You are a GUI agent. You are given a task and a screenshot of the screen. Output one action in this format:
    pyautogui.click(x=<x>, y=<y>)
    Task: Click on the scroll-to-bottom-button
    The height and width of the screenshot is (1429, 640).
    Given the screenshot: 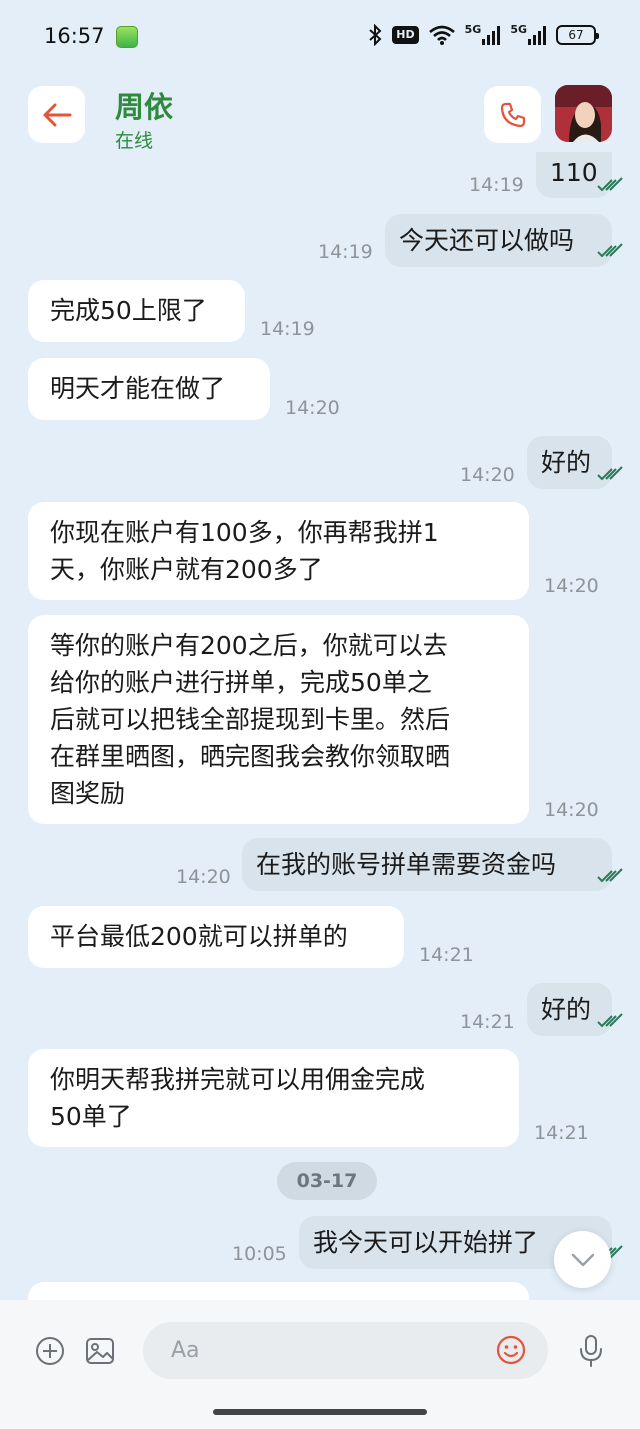 What is the action you would take?
    pyautogui.click(x=582, y=1259)
    